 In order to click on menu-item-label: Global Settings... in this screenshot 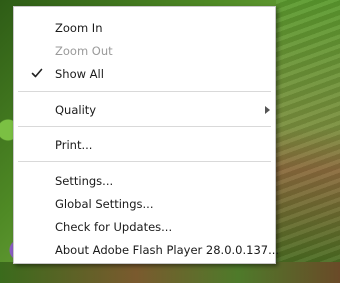, I will do `click(104, 204)`.